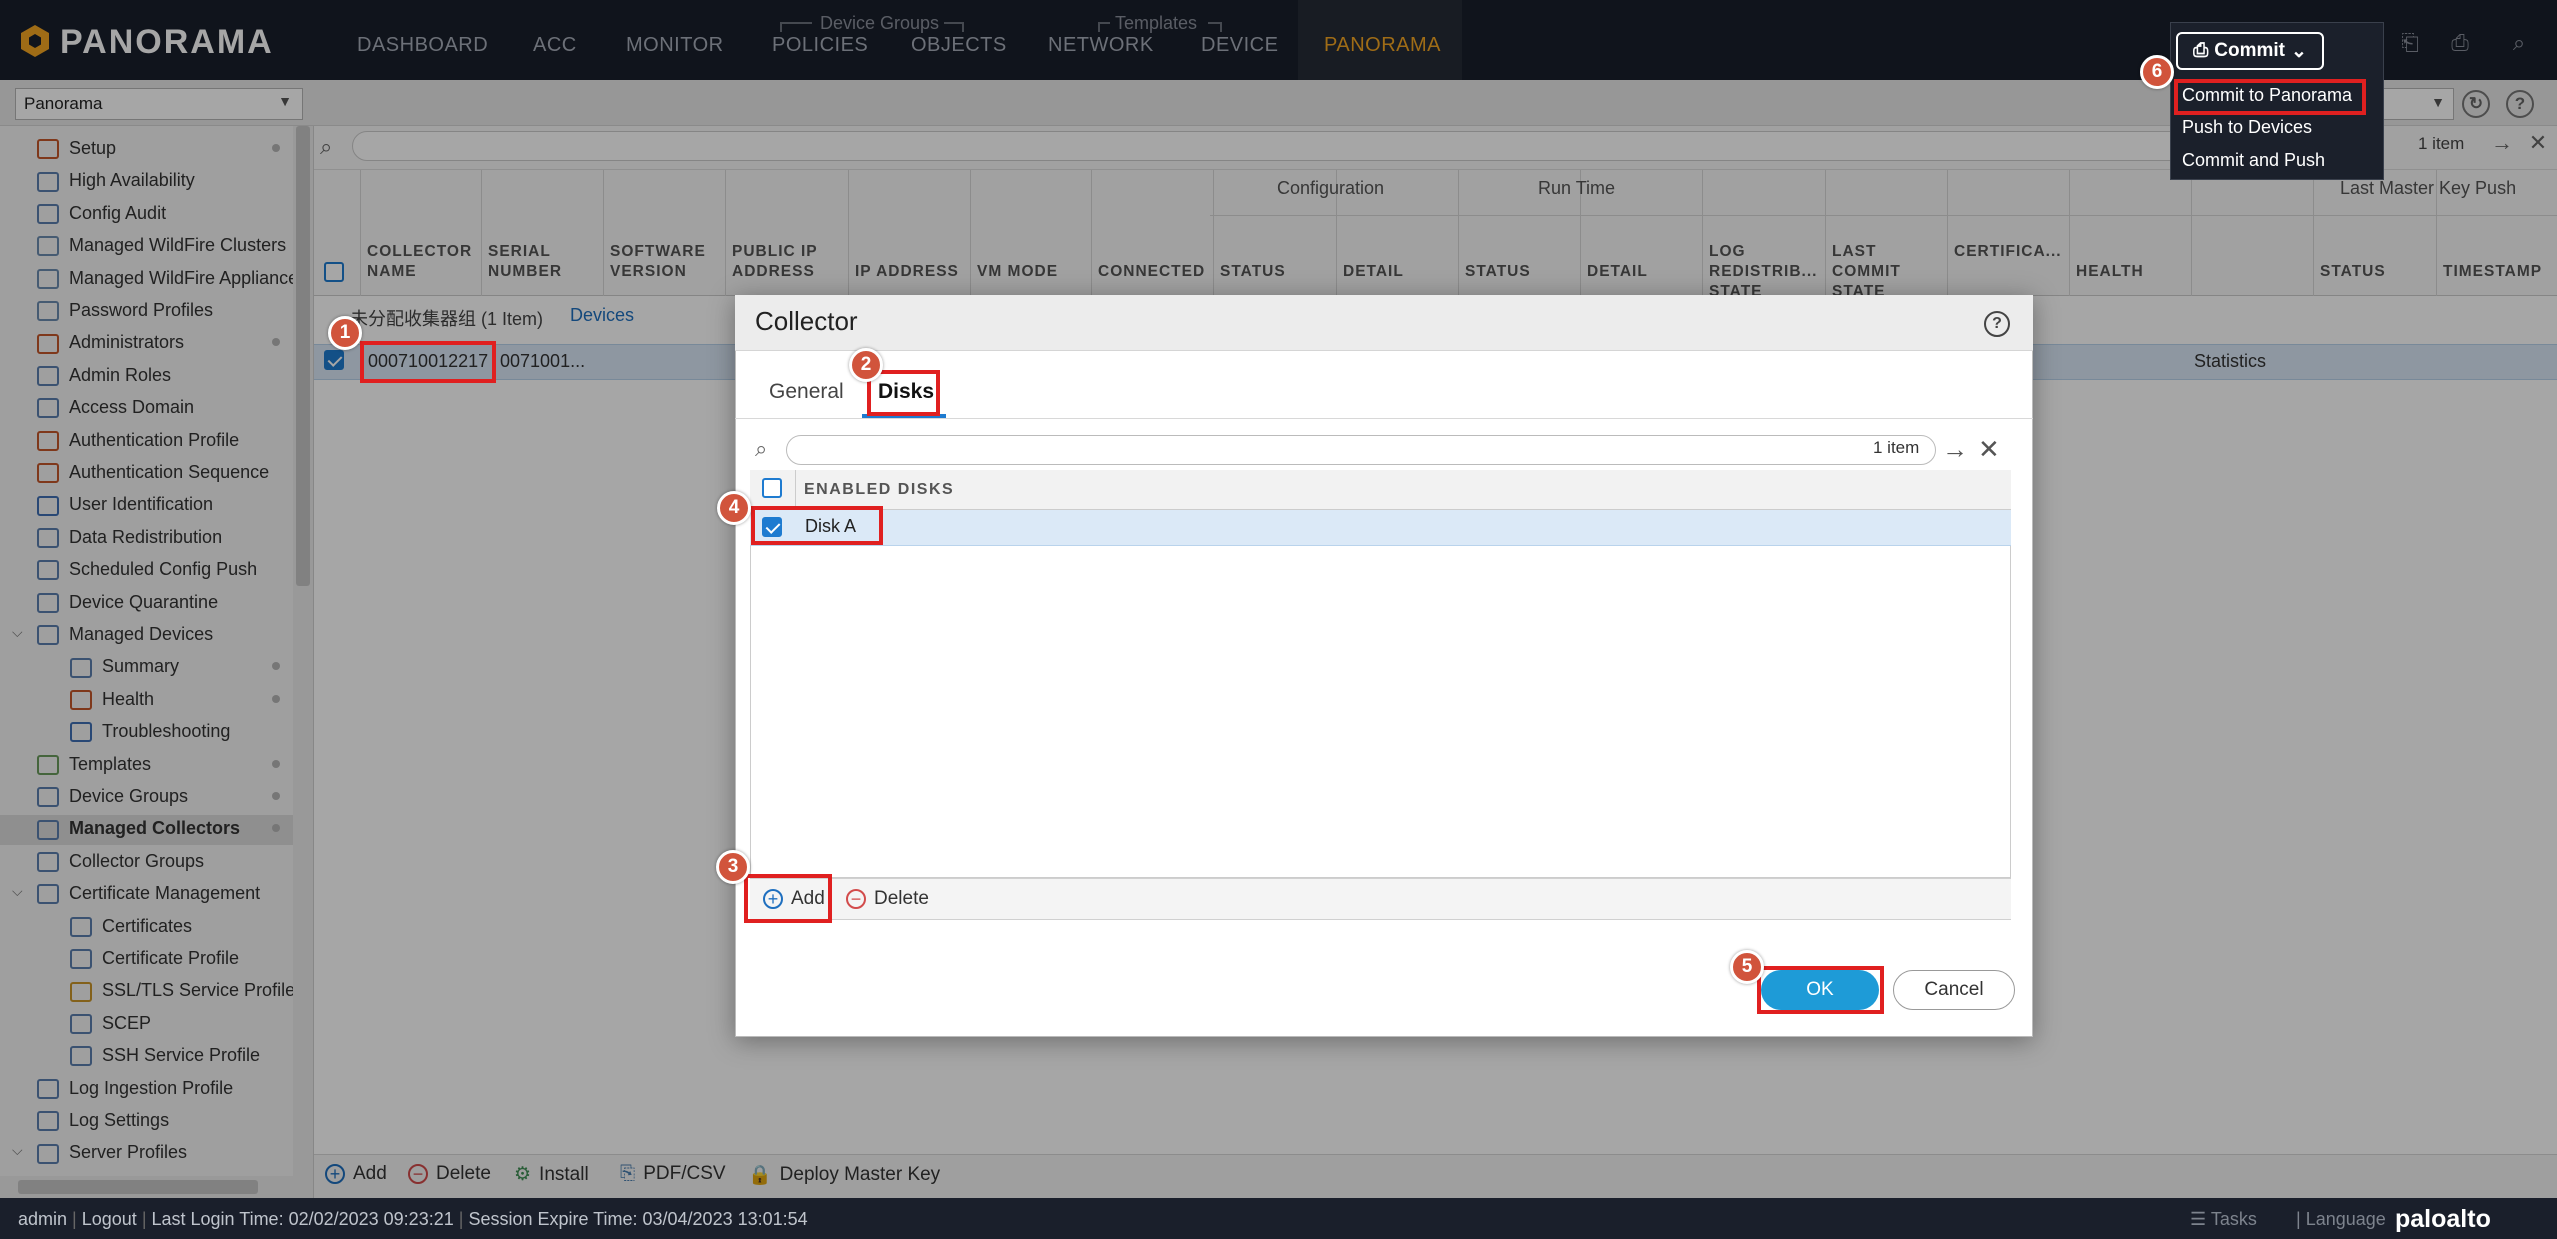 Image resolution: width=2557 pixels, height=1239 pixels. I want to click on session-expire: Session Expire Time: 03/04/2023 13:01:54, so click(638, 1219).